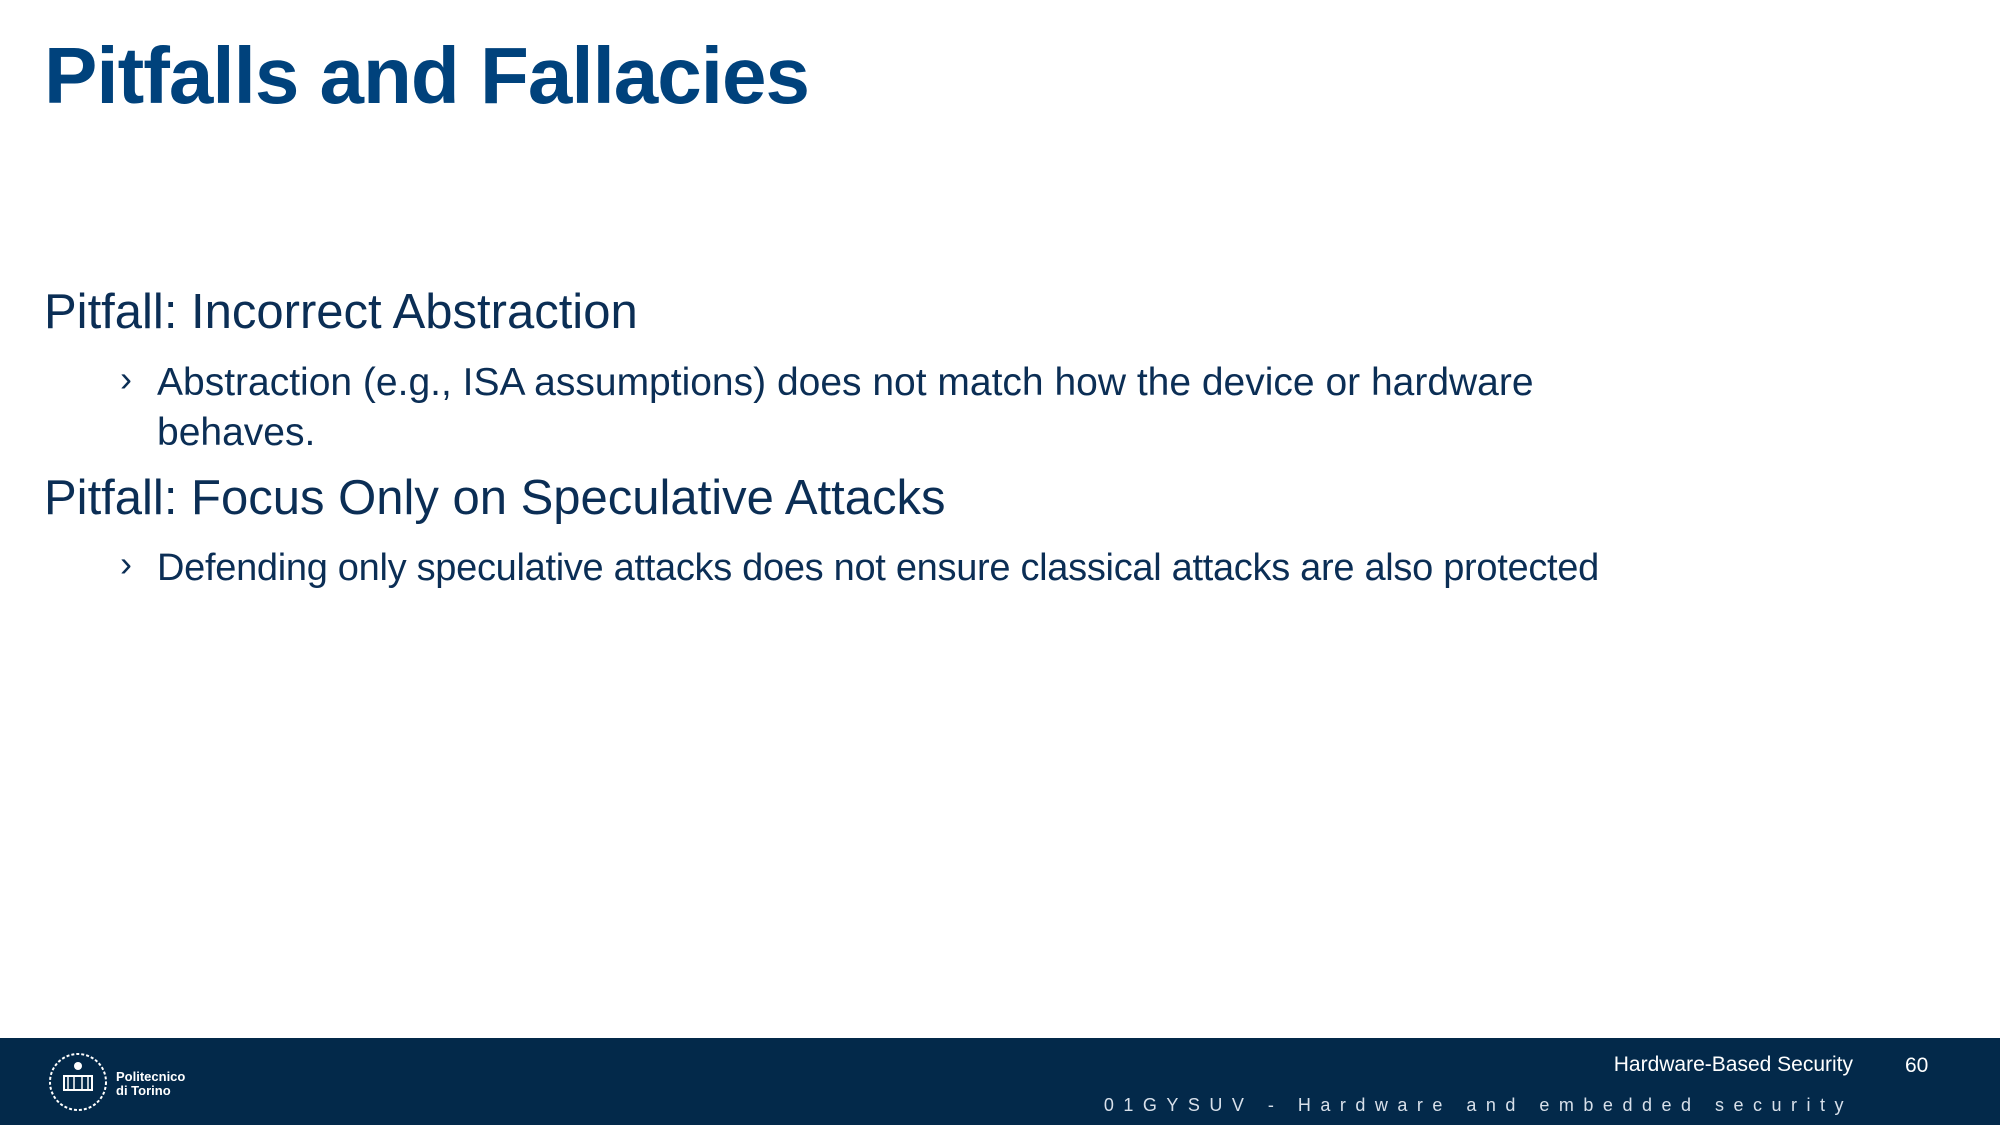 This screenshot has height=1125, width=2000. I want to click on logo-text: Politecnico di Torino, so click(150, 1084).